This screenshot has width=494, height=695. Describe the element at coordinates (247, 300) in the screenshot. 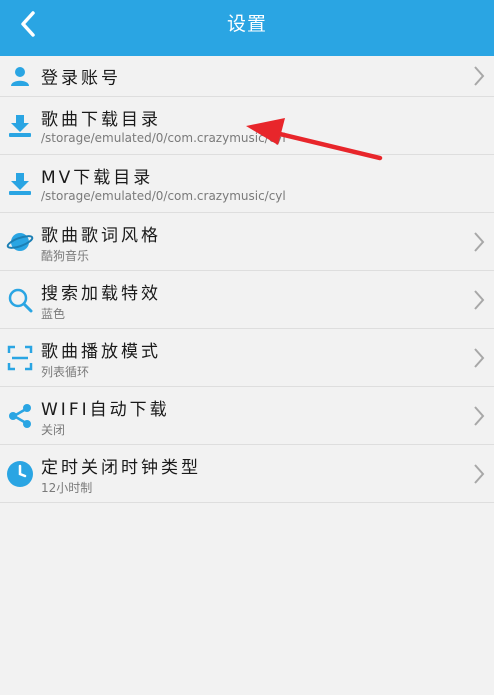

I see `setting-search-effect: 搜索加载特效 蓝色` at that location.